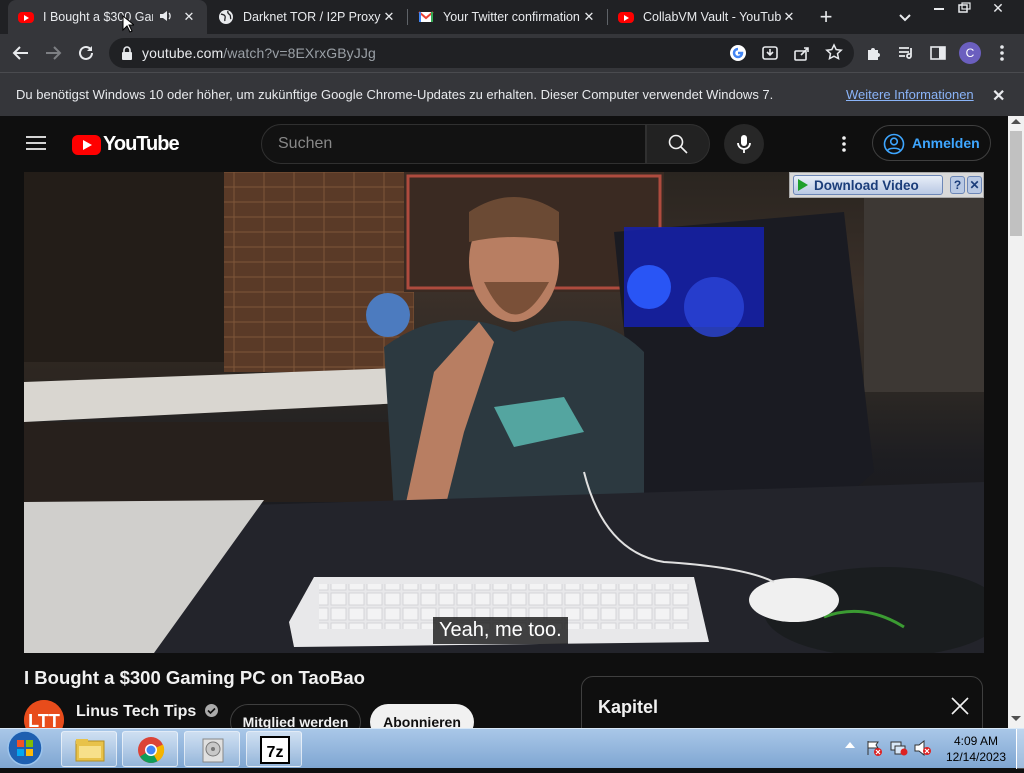 The image size is (1024, 773). I want to click on share-icon, so click(802, 55).